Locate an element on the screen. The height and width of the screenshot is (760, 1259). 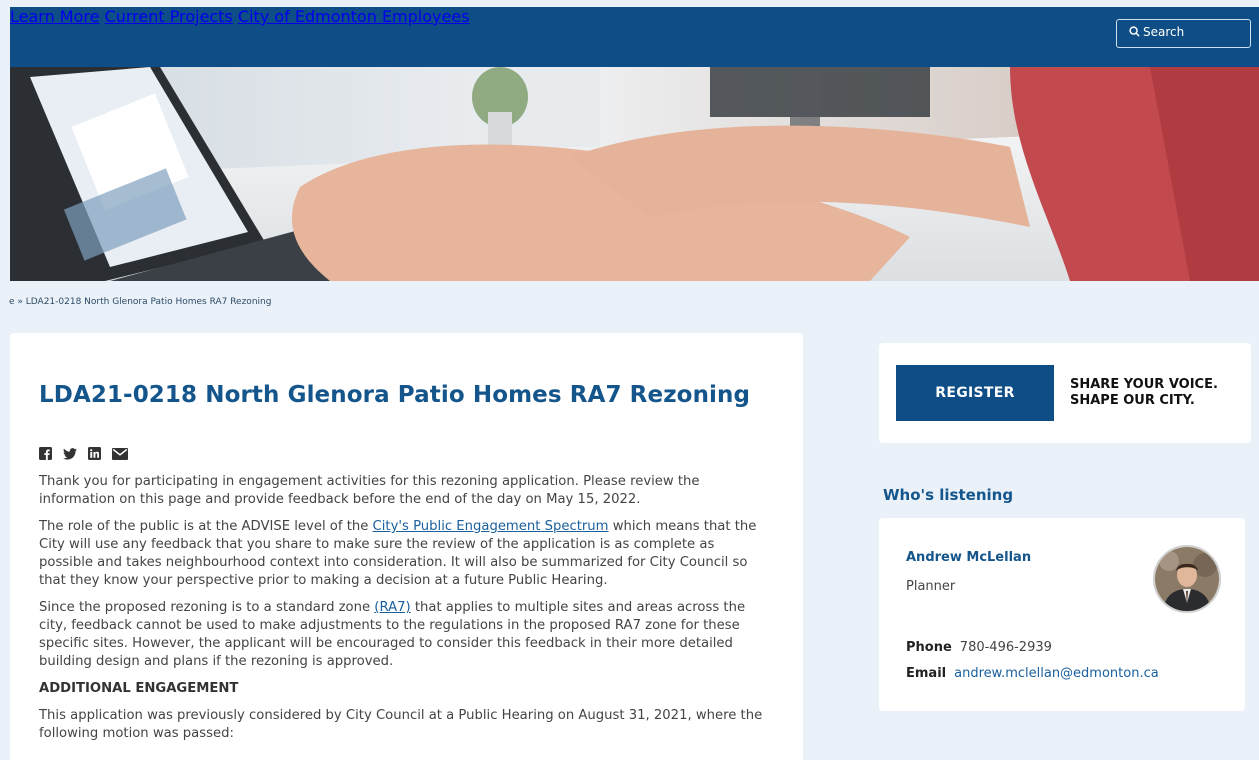
search-button: Search is located at coordinates (1183, 33).